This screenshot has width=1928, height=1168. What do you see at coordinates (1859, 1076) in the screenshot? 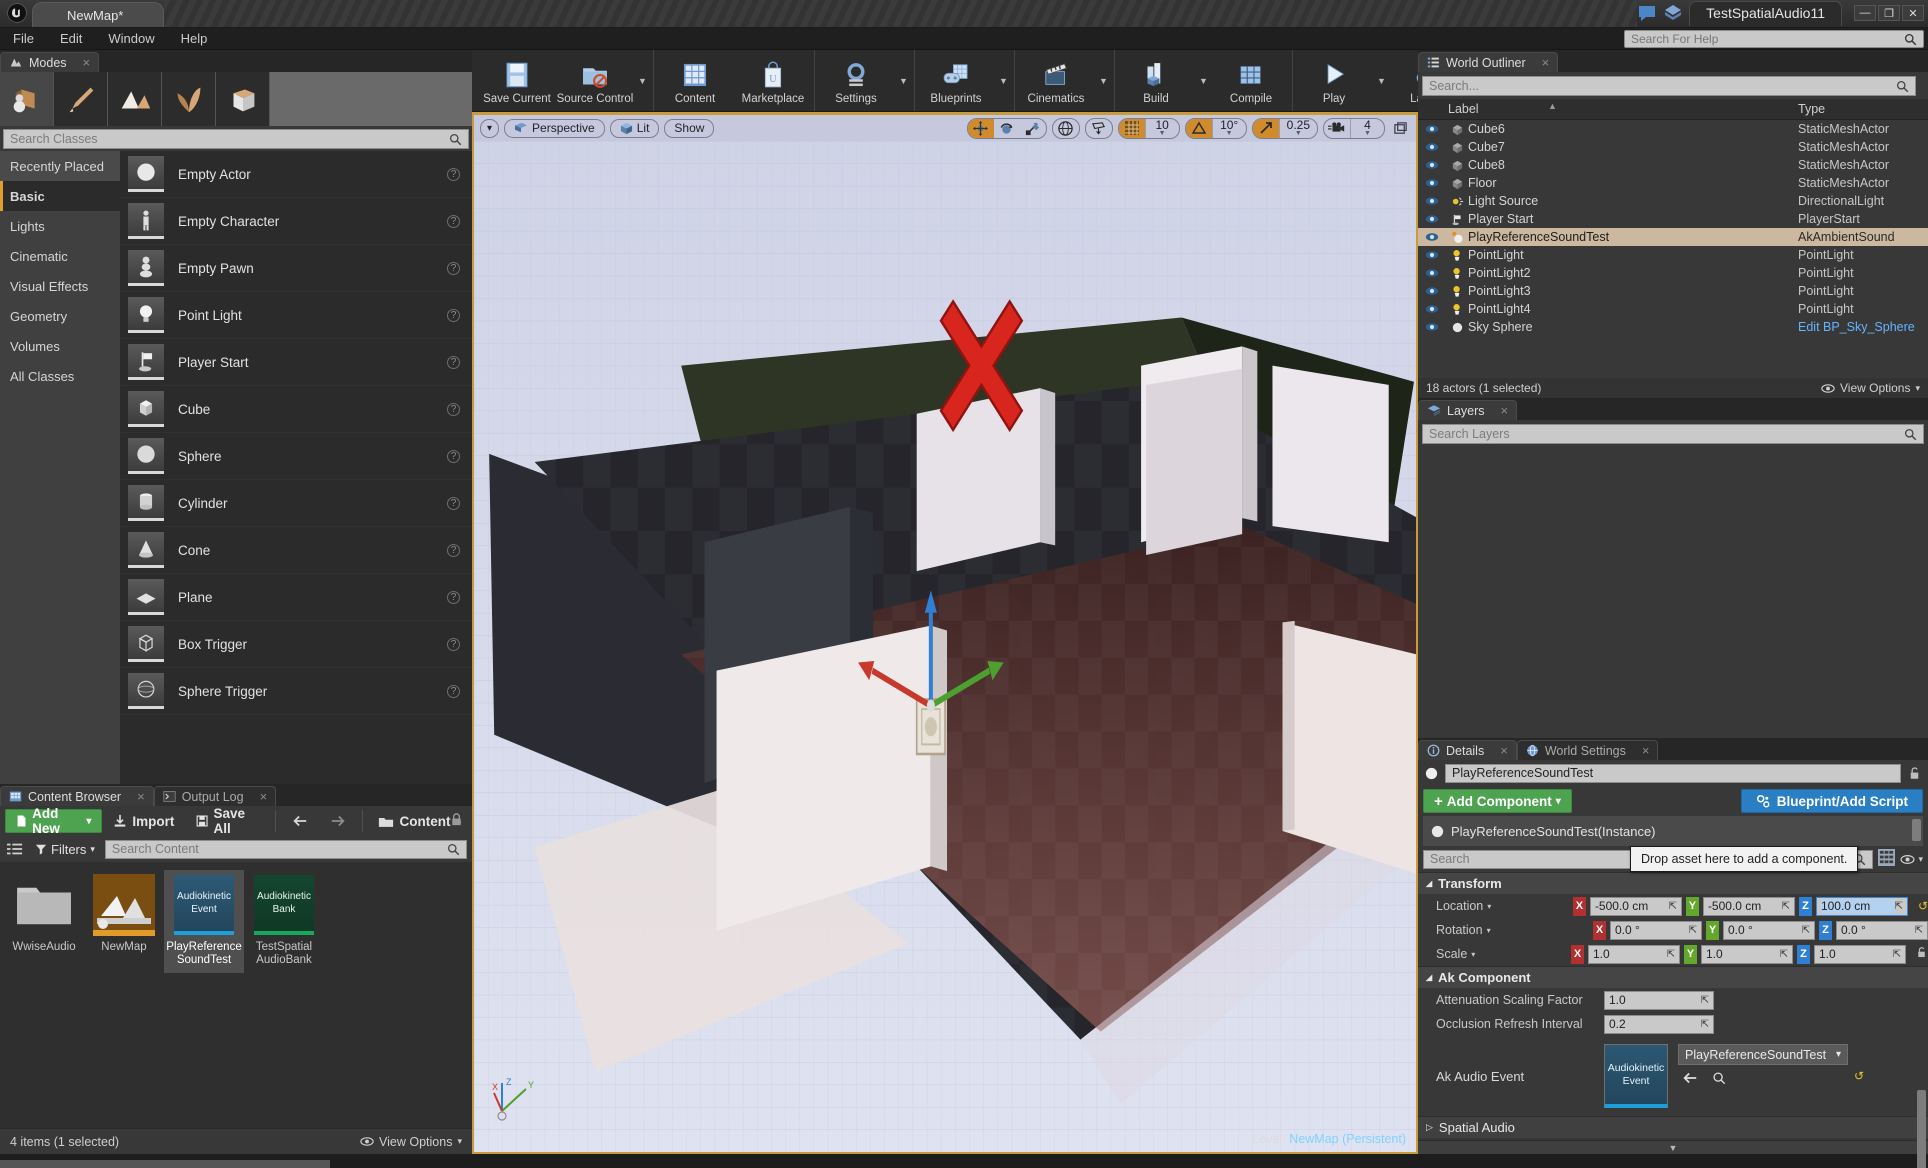
I see `reset-ak-event-icon: ↺` at bounding box center [1859, 1076].